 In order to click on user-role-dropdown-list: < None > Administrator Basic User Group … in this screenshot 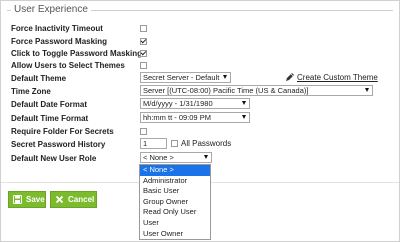, I will do `click(175, 202)`.